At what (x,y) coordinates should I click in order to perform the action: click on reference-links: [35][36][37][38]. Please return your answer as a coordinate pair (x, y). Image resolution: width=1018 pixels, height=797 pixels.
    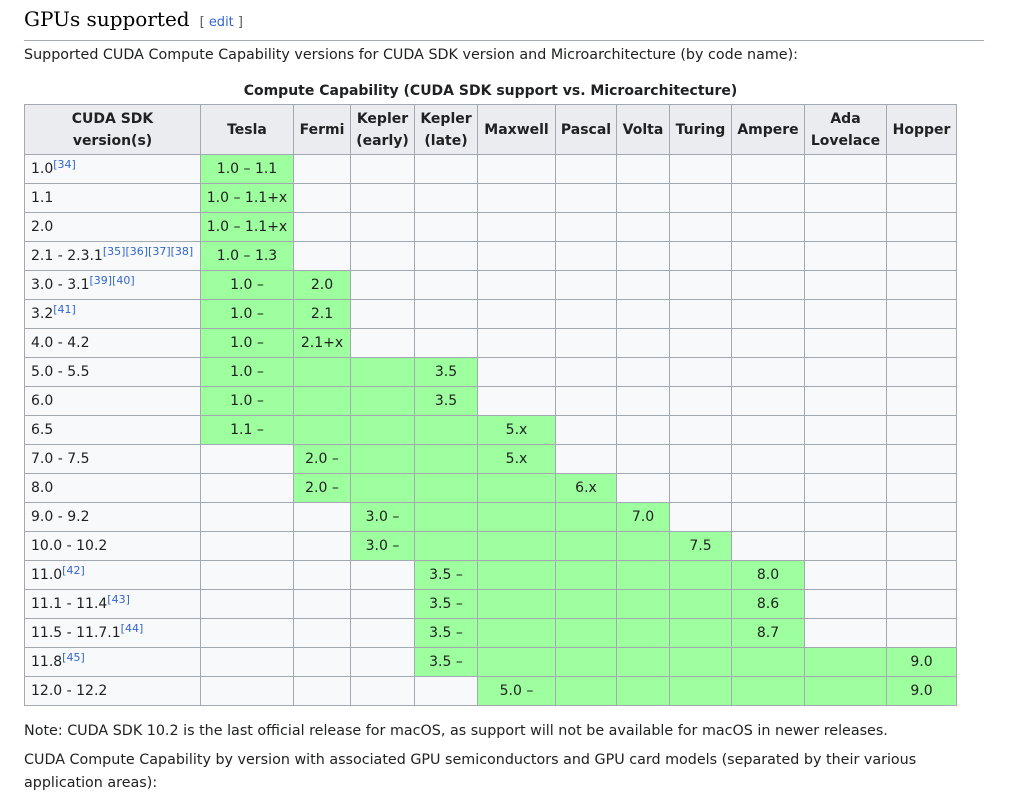
    Looking at the image, I should click on (148, 251).